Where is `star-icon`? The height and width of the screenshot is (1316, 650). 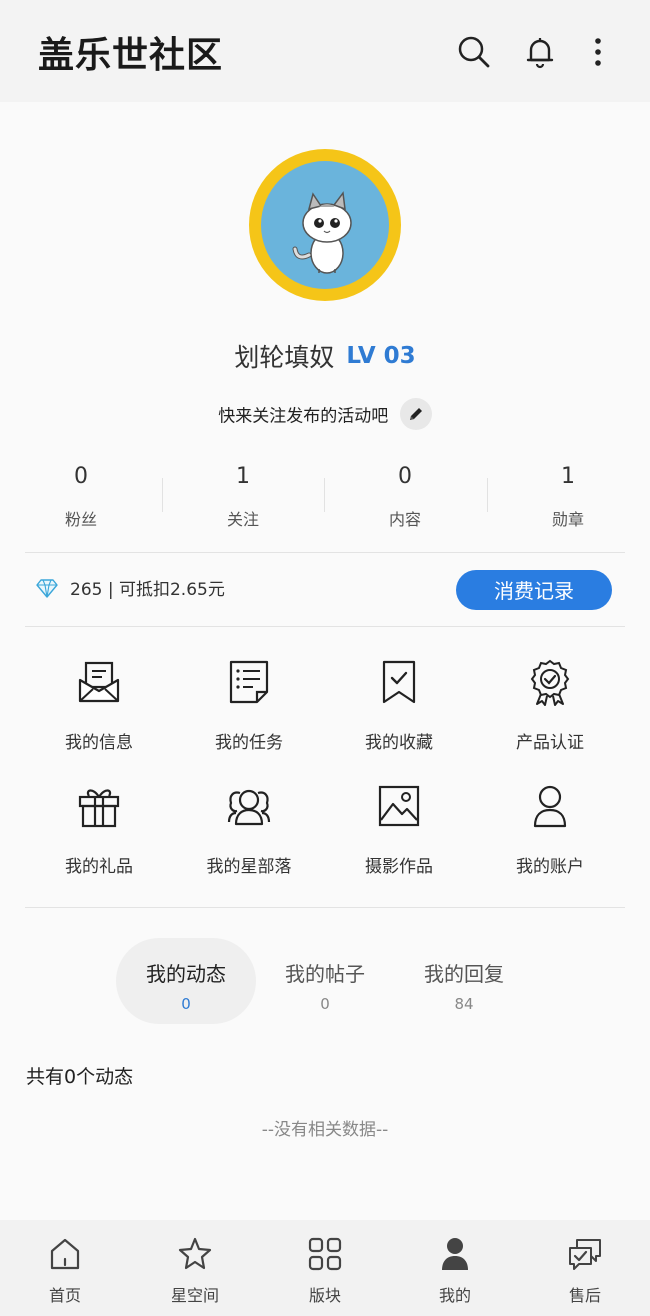
star-icon is located at coordinates (195, 1254).